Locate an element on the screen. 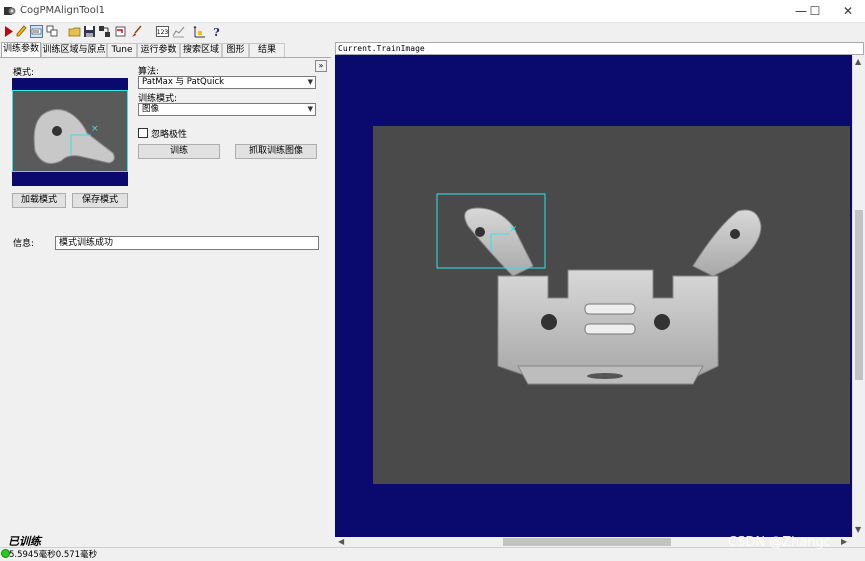 This screenshot has height=561, width=865. title-bar: CogPMAlignTool1 — ☐ ✕ is located at coordinates (432, 11).